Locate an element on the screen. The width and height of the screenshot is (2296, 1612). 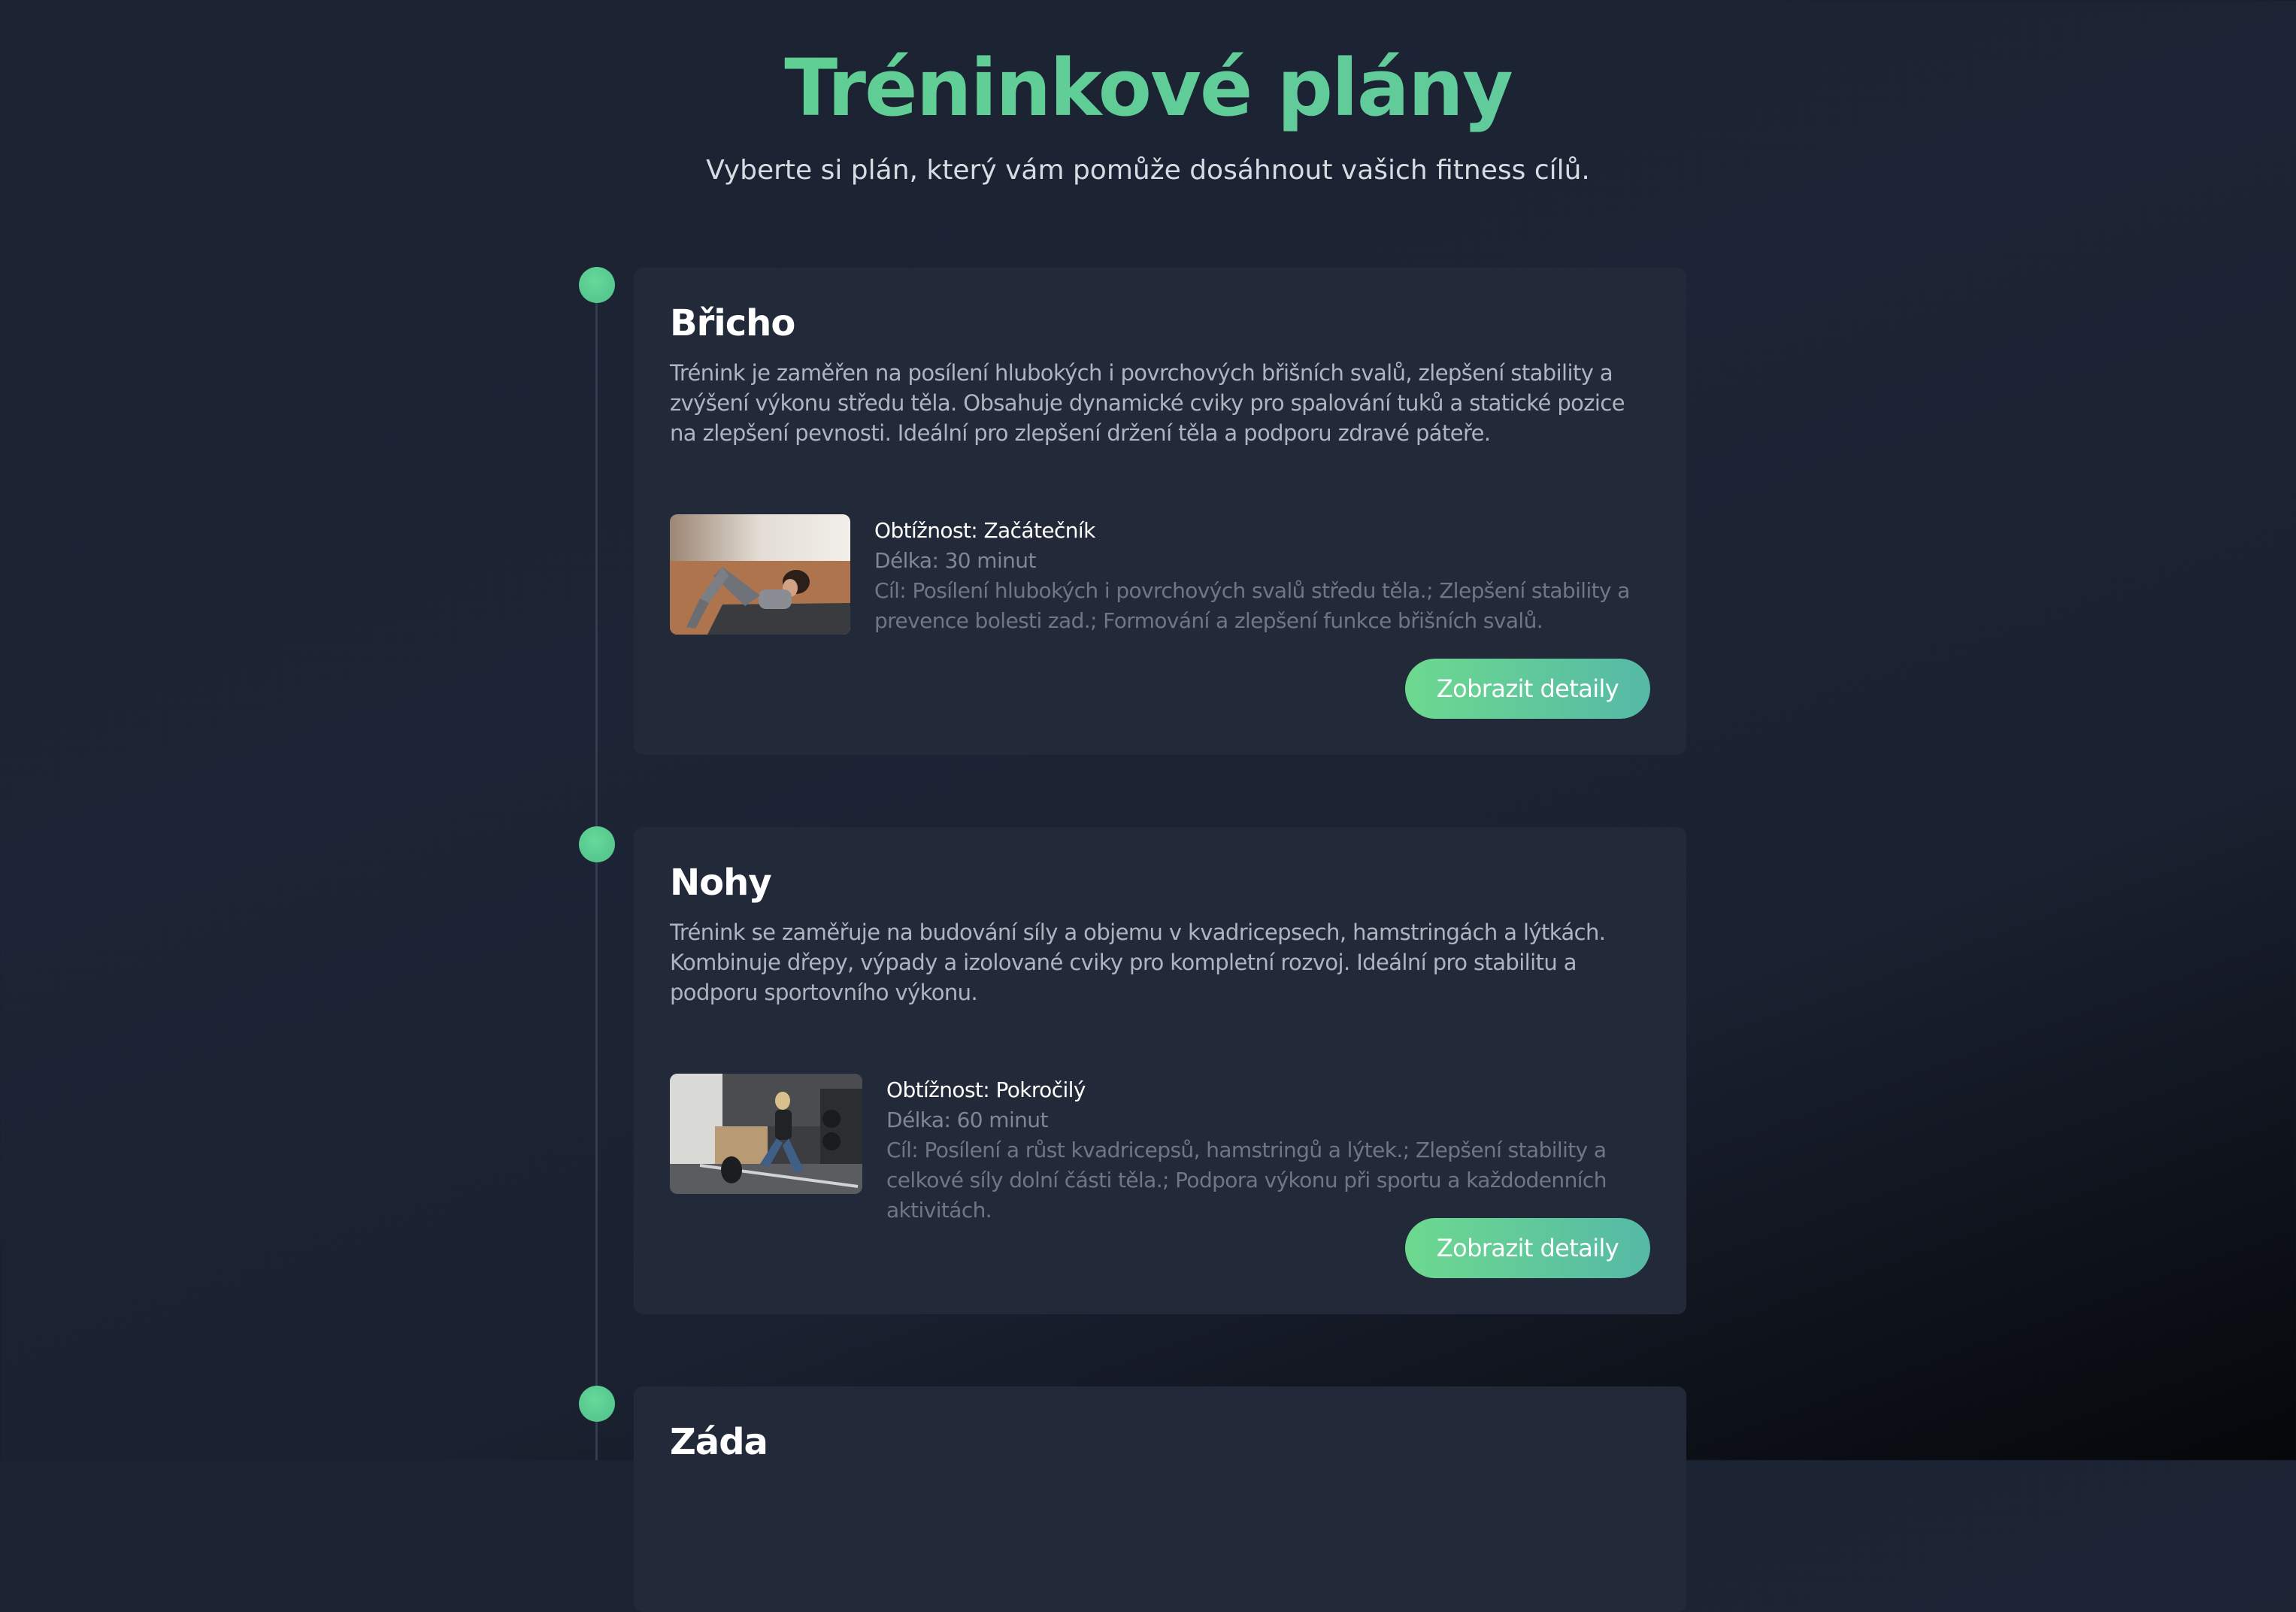
plan-title: Záda is located at coordinates (719, 1442).